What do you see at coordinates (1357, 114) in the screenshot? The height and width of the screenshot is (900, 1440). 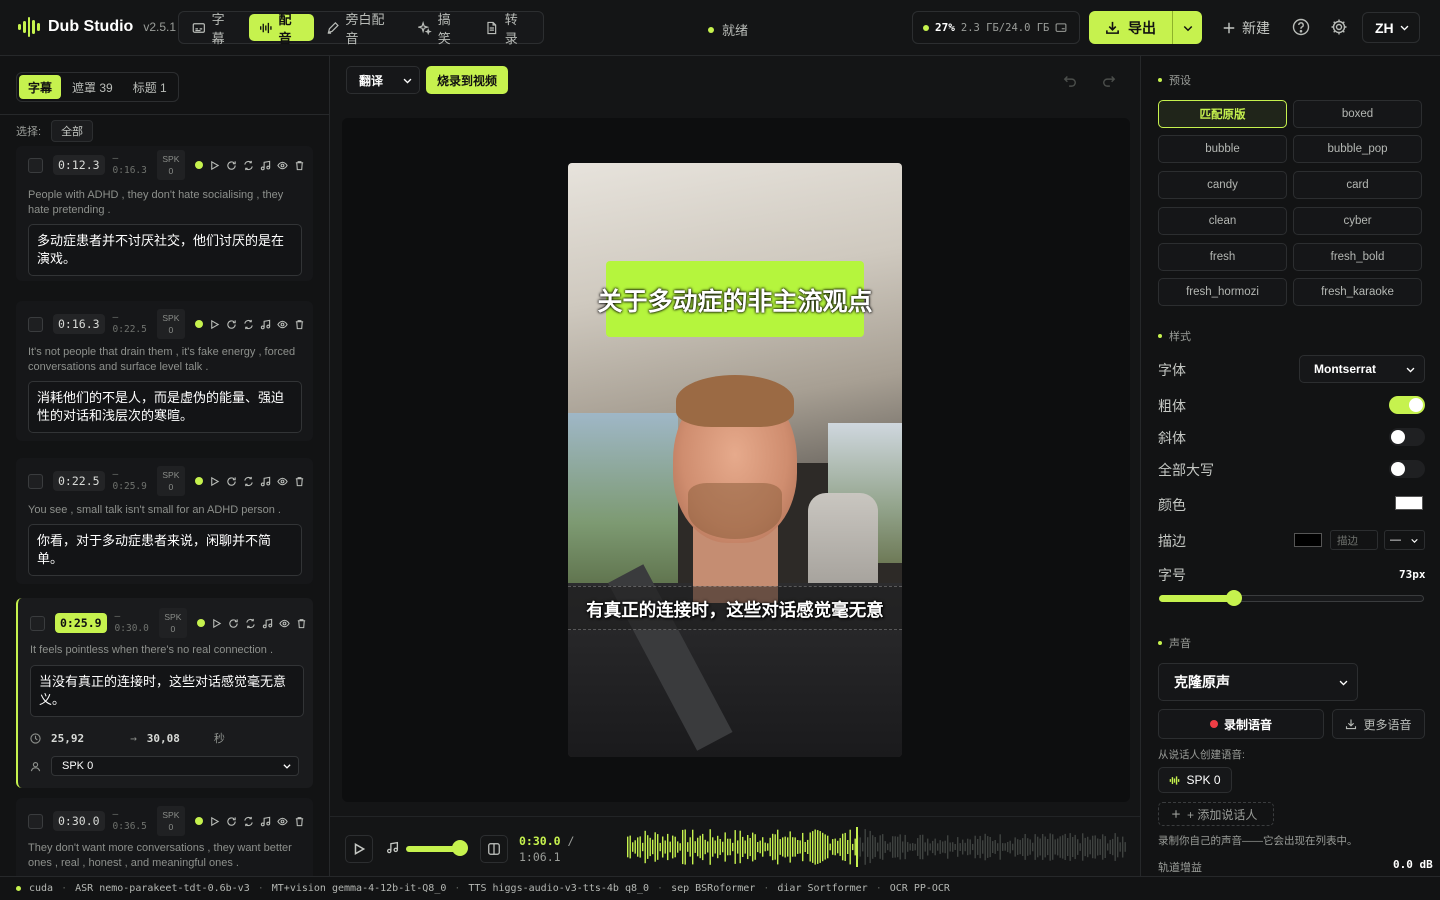 I see `preset-boxed: boxed` at bounding box center [1357, 114].